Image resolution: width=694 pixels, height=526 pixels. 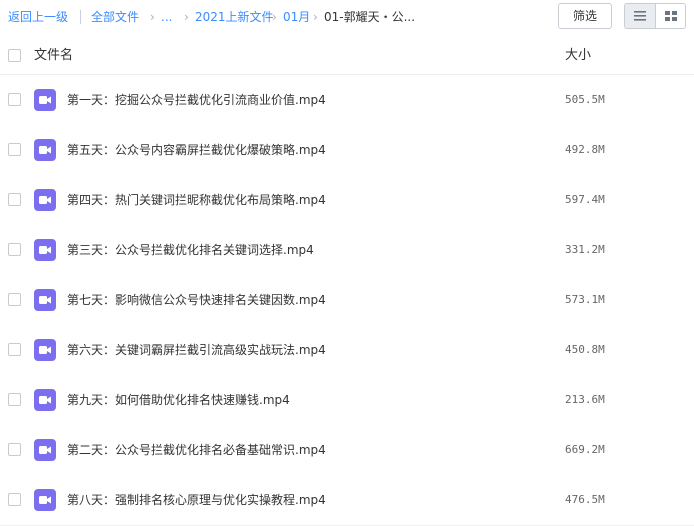 I want to click on grid-view-icon, so click(x=671, y=16).